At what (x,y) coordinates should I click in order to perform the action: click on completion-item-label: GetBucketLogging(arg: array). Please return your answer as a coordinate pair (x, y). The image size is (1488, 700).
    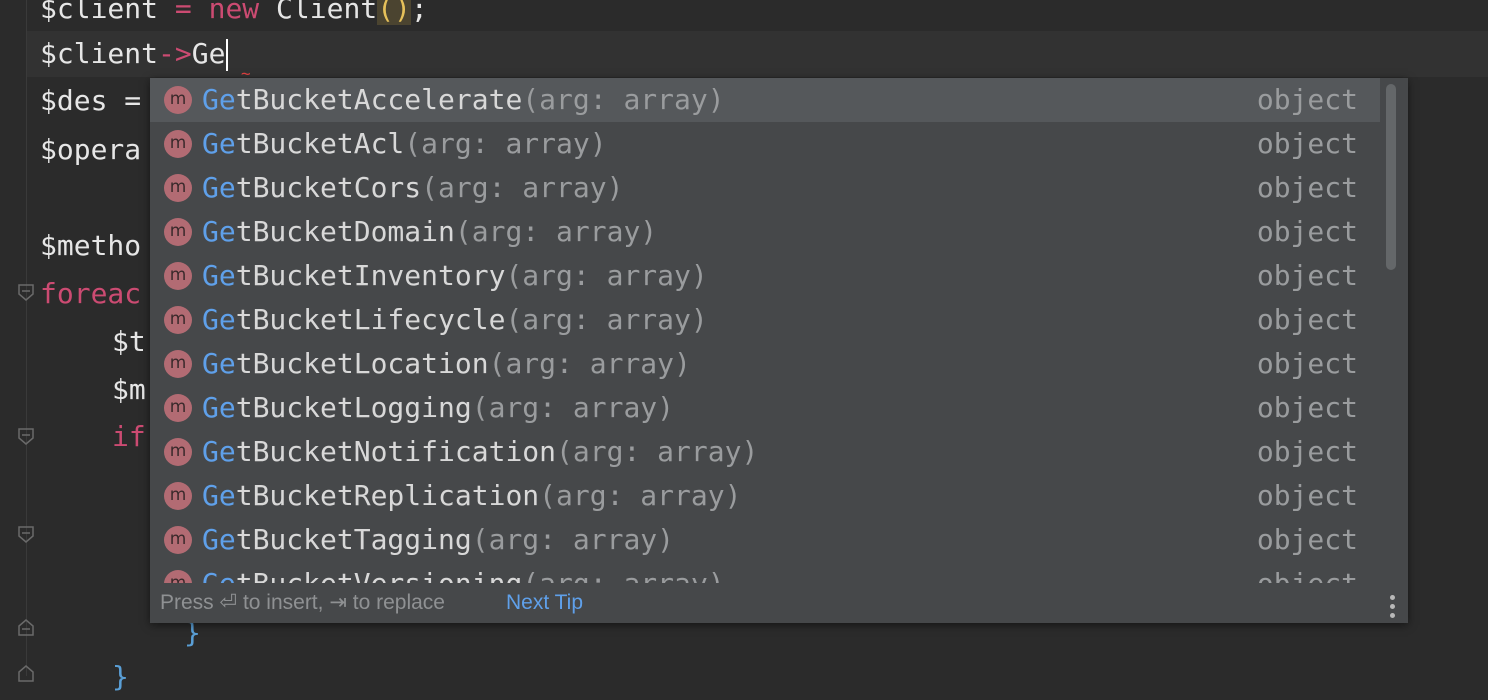
    Looking at the image, I should click on (438, 408).